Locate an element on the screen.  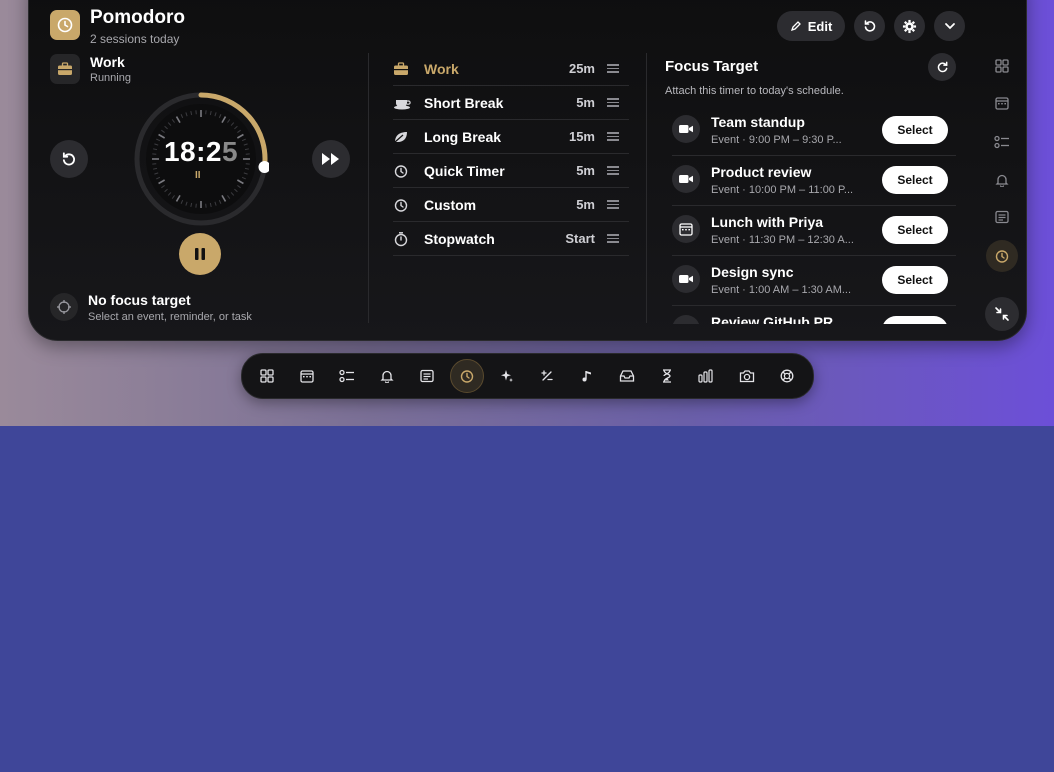
dock-timer-icon is located at coordinates (467, 376).